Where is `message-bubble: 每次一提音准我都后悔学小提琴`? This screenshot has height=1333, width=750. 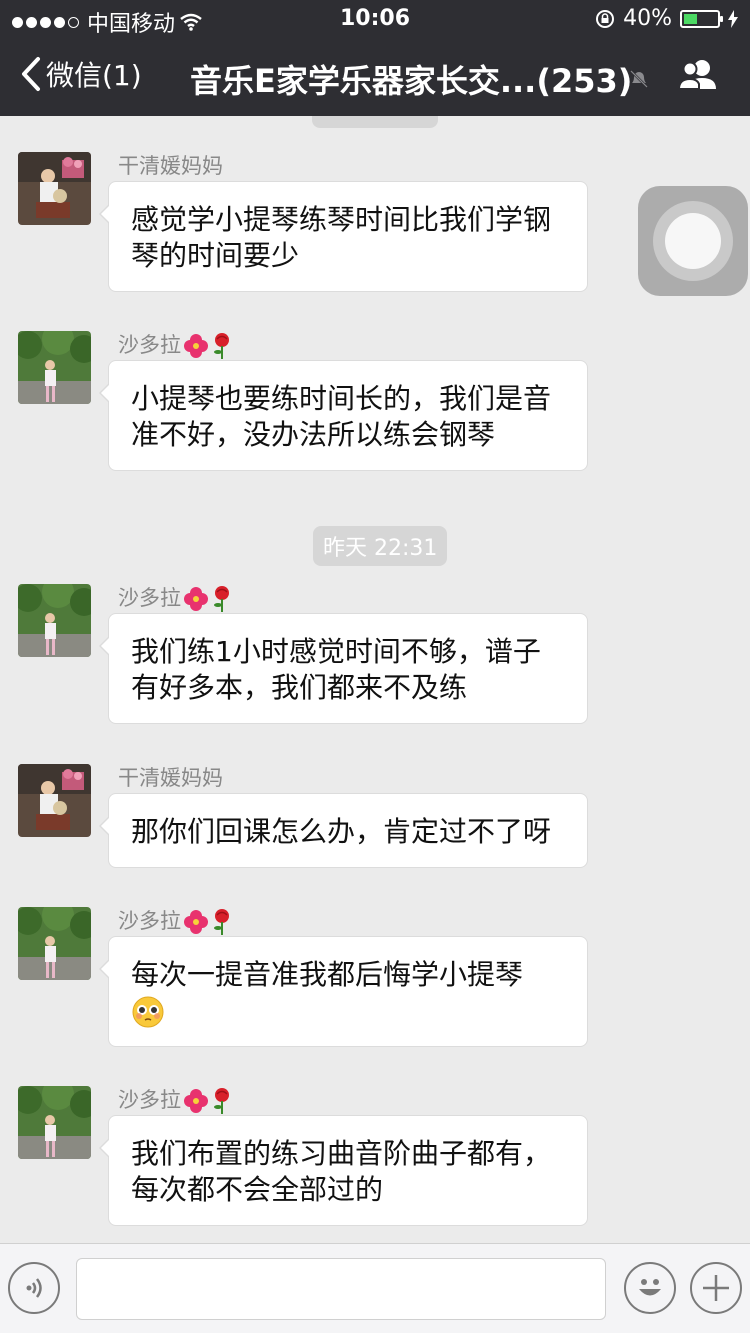 message-bubble: 每次一提音准我都后悔学小提琴 is located at coordinates (343, 991).